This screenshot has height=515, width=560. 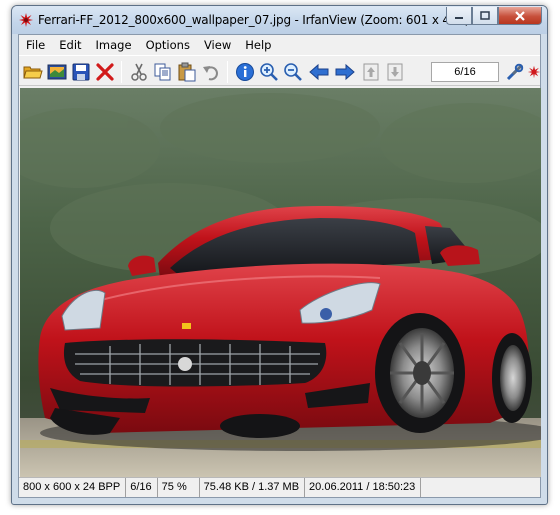 I want to click on info-icon, so click(x=245, y=72).